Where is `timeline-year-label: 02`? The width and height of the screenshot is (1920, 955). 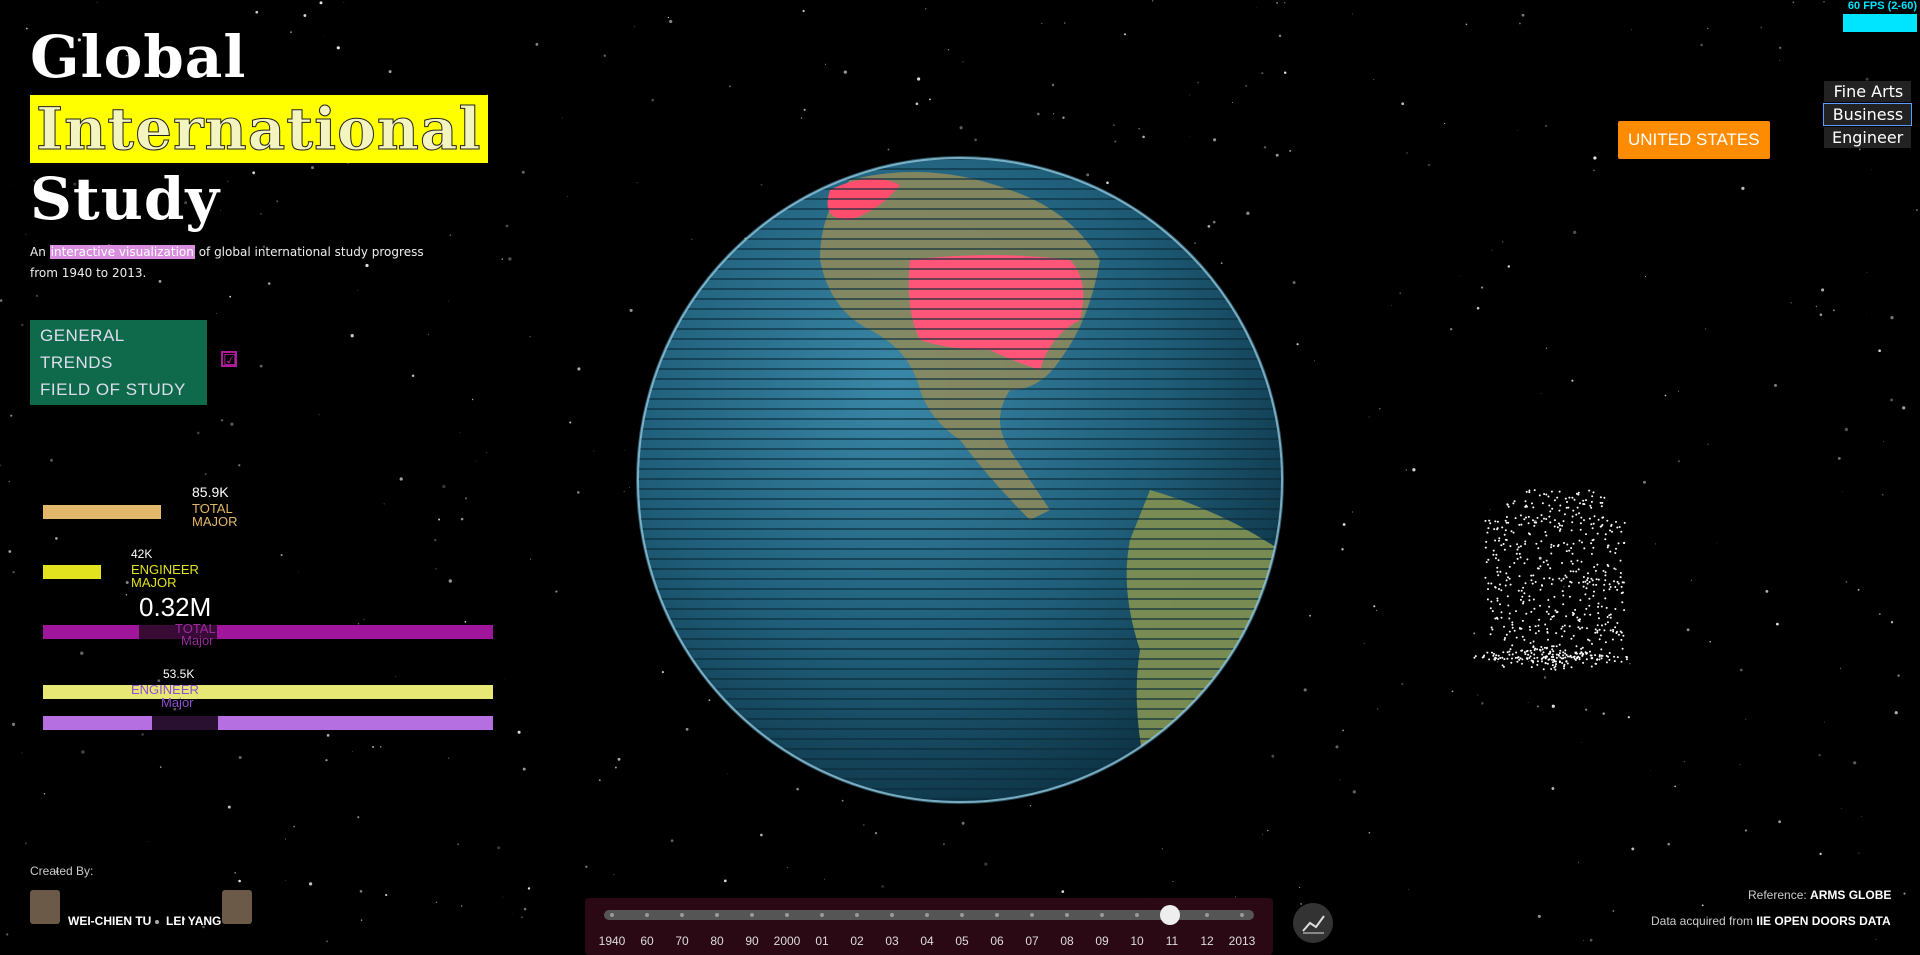 timeline-year-label: 02 is located at coordinates (856, 941).